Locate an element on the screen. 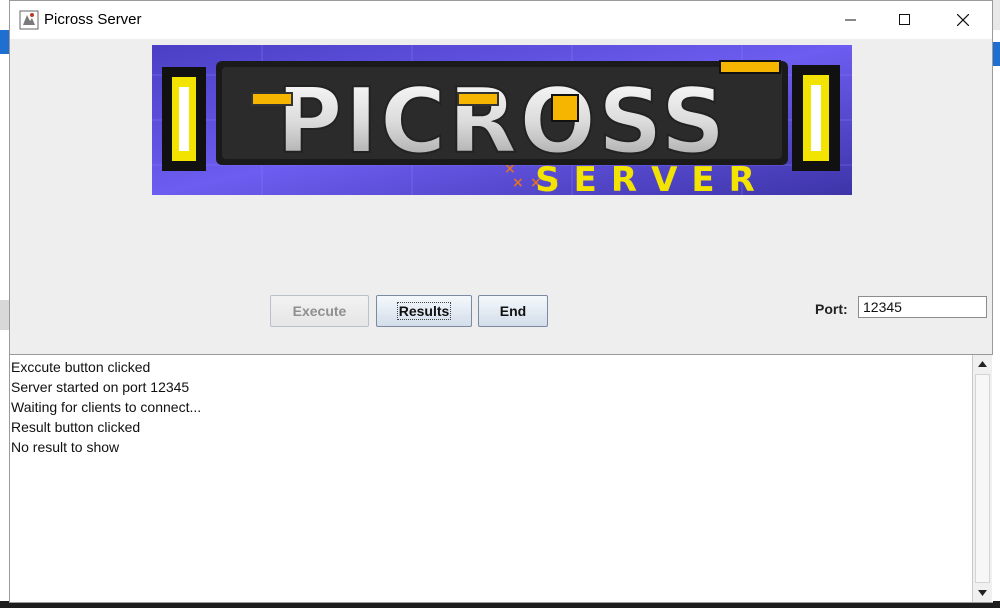 Image resolution: width=1000 pixels, height=608 pixels. desktop-blue-strip-right is located at coordinates (996, 54).